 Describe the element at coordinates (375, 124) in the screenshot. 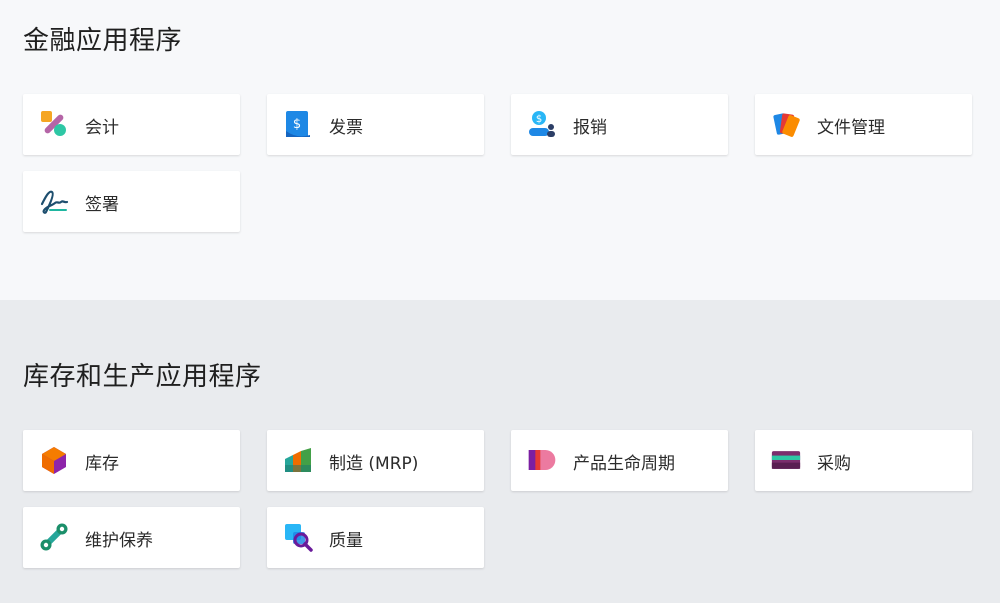

I see `app-card-invoicing: $ 发票` at that location.